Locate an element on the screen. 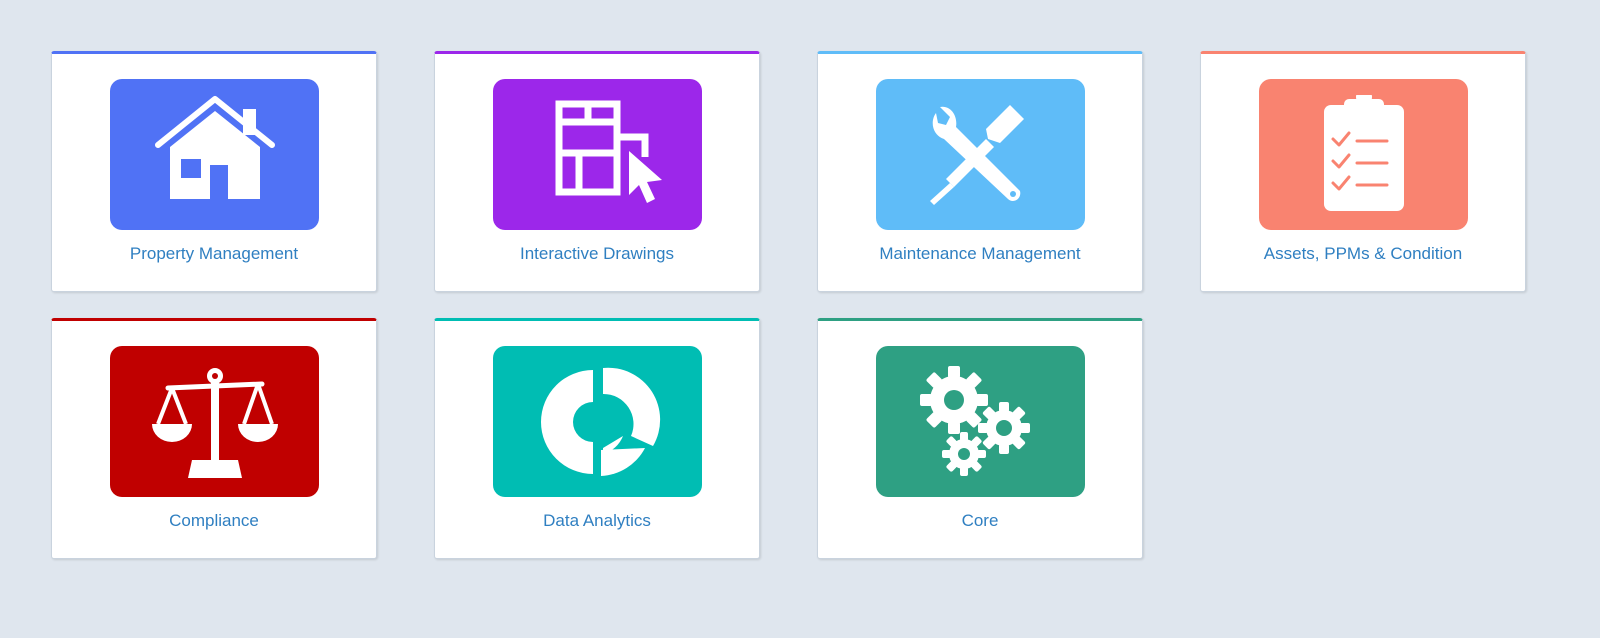 The height and width of the screenshot is (638, 1600). module-card-compliance: Compliance is located at coordinates (214, 438).